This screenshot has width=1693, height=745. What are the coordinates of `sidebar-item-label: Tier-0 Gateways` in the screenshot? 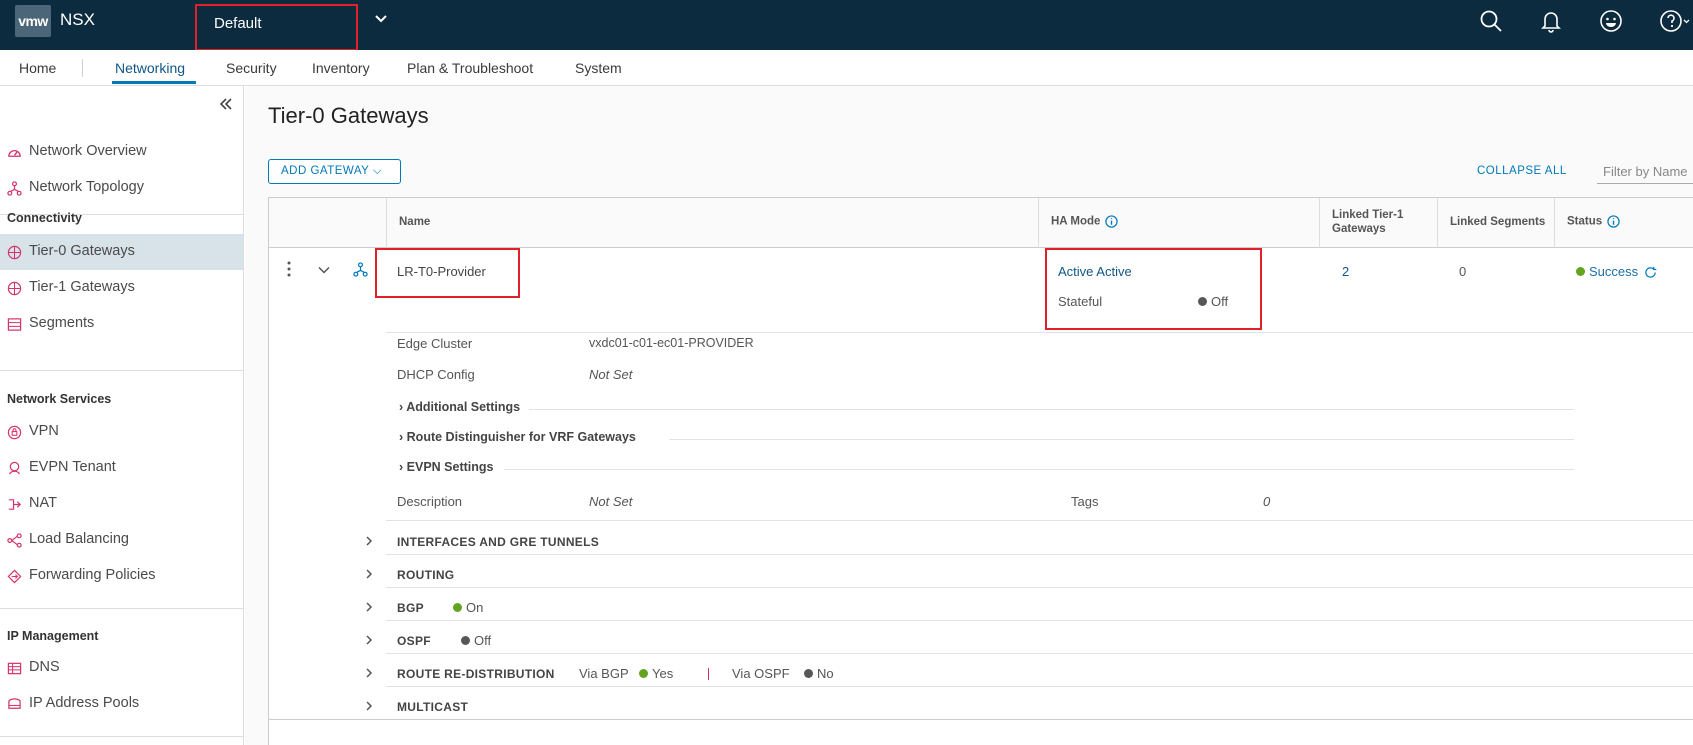 It's located at (82, 251).